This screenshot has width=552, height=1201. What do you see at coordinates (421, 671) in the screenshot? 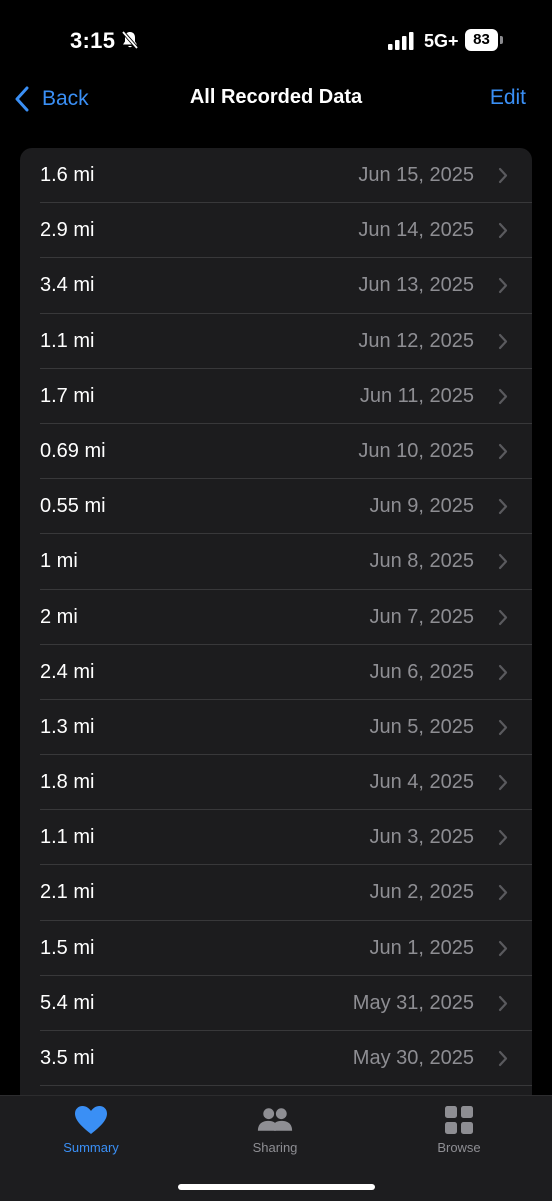
I see `record-date: Jun 6, 2025` at bounding box center [421, 671].